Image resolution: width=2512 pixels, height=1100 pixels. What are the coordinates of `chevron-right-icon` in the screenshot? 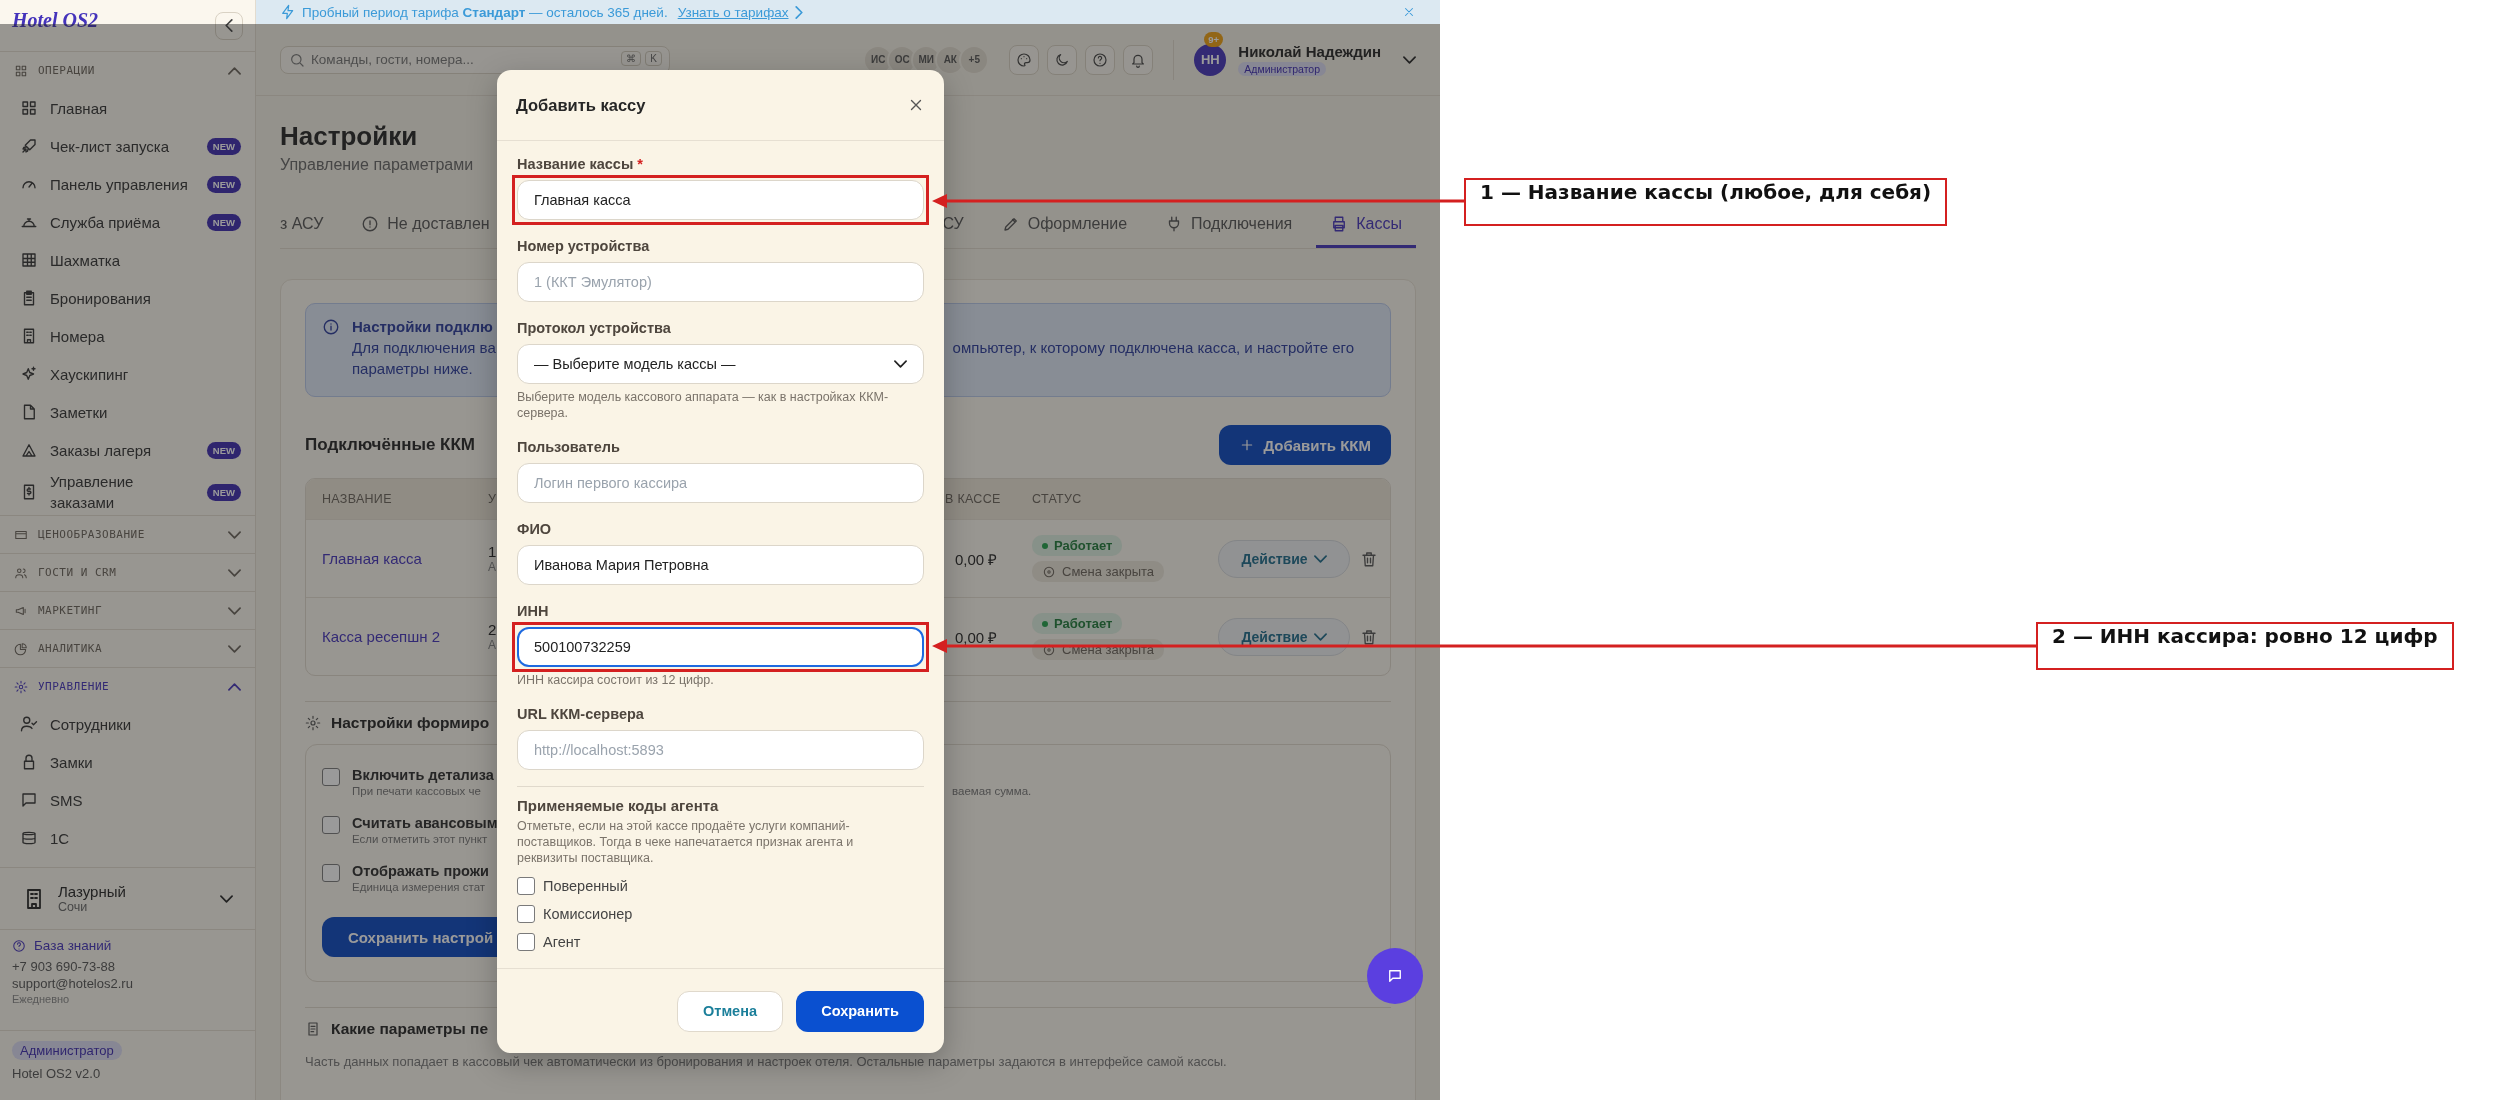 It's located at (798, 12).